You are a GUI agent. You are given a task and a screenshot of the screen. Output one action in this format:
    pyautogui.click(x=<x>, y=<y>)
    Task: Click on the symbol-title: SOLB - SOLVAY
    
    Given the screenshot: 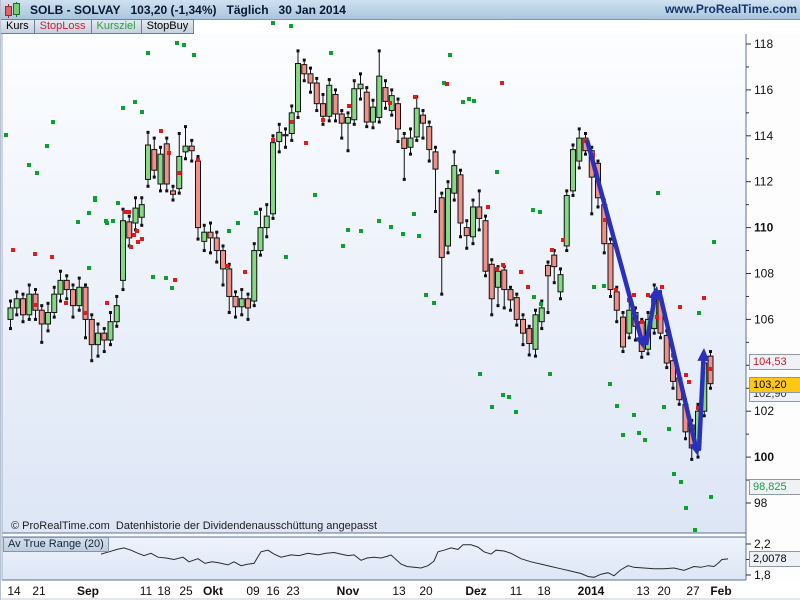 What is the action you would take?
    pyautogui.click(x=75, y=9)
    